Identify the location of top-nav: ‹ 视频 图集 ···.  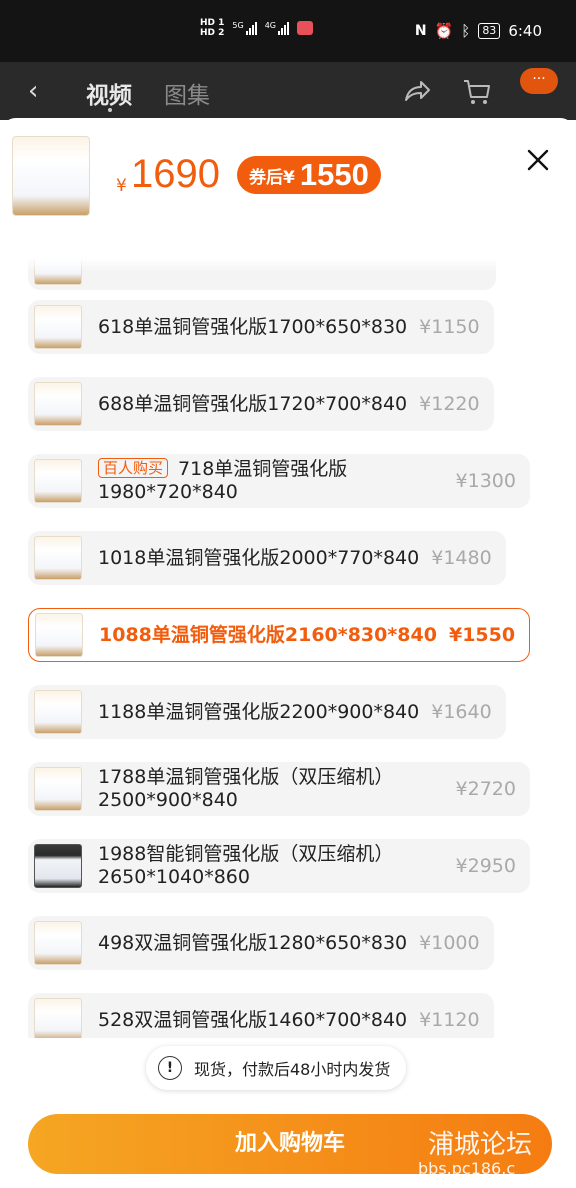
(288, 91).